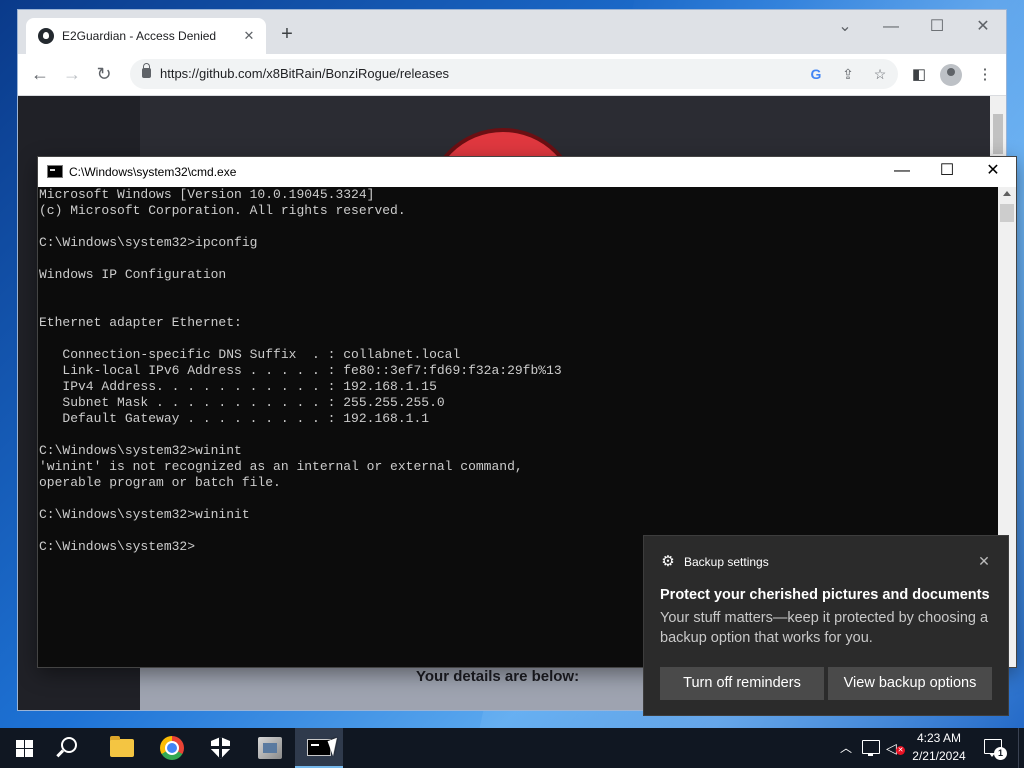 This screenshot has height=768, width=1024. Describe the element at coordinates (902, 172) in the screenshot. I see `cmd-minimize-icon: —` at that location.